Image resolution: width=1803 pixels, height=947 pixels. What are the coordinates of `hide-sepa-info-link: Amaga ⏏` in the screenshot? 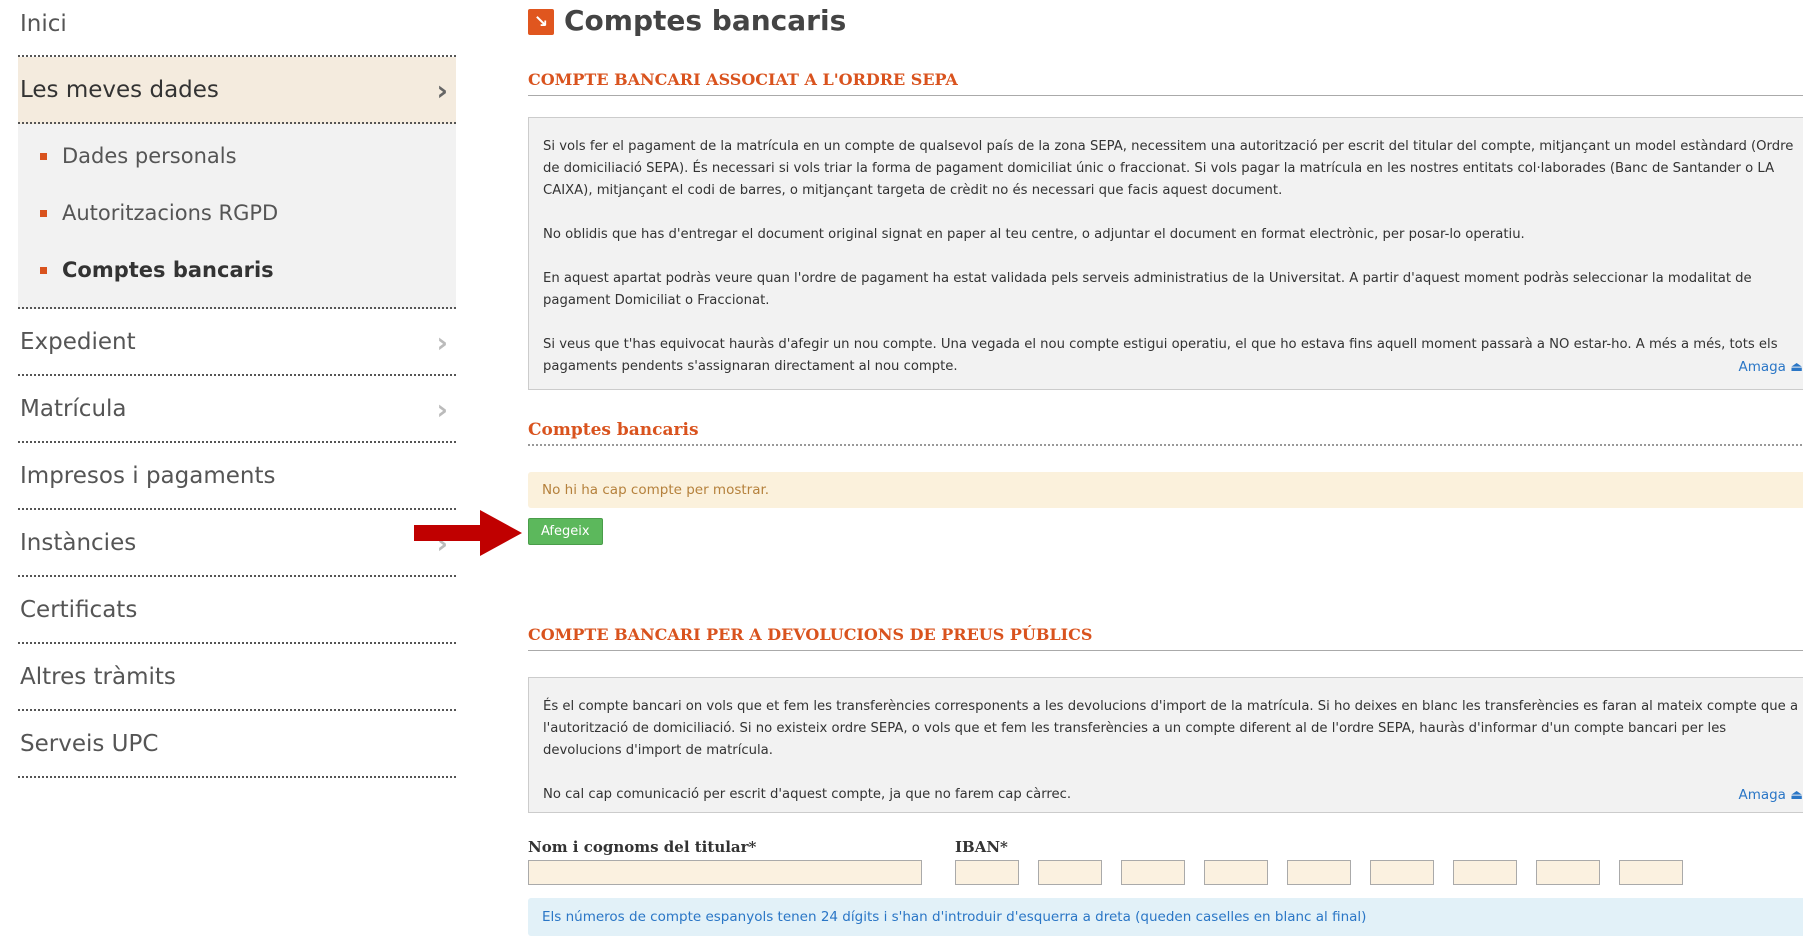 It's located at (1770, 367).